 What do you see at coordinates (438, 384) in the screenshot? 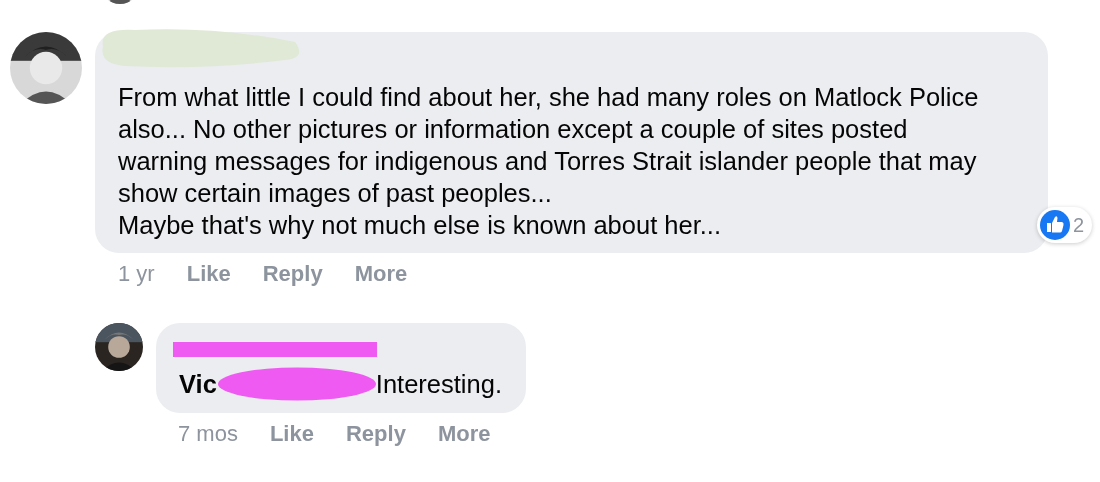
I see `comment-text: Interesting.` at bounding box center [438, 384].